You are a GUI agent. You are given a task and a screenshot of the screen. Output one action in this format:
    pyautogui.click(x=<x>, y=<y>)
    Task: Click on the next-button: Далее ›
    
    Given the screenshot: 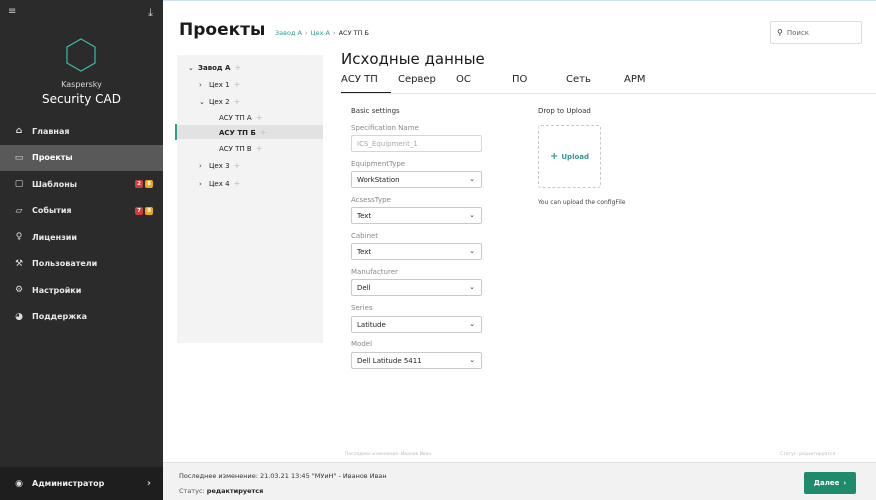 What is the action you would take?
    pyautogui.click(x=830, y=483)
    